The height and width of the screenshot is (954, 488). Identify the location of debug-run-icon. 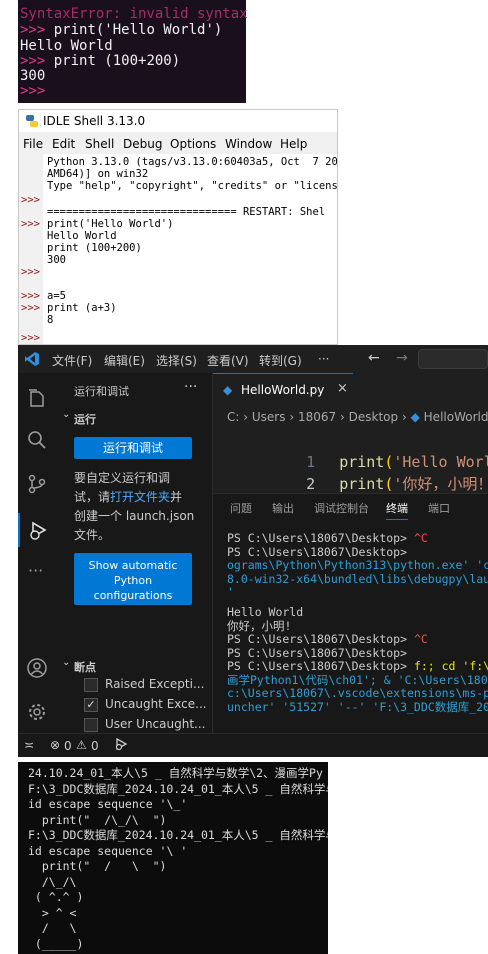
(121, 744).